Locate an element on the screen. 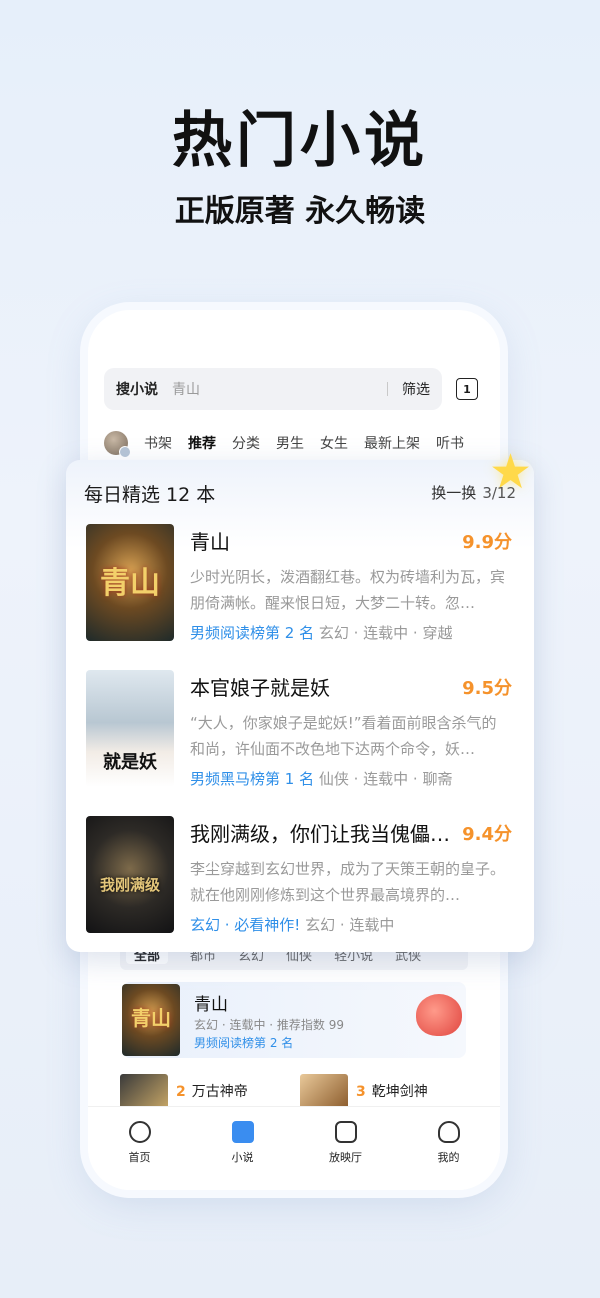  ranking-item: 3 乾坤剑神 is located at coordinates (364, 1092).